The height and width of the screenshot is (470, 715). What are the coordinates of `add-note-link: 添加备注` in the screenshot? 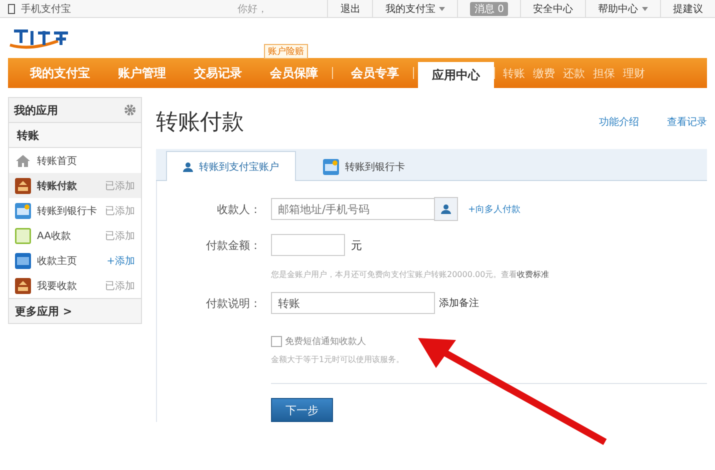 It's located at (459, 303).